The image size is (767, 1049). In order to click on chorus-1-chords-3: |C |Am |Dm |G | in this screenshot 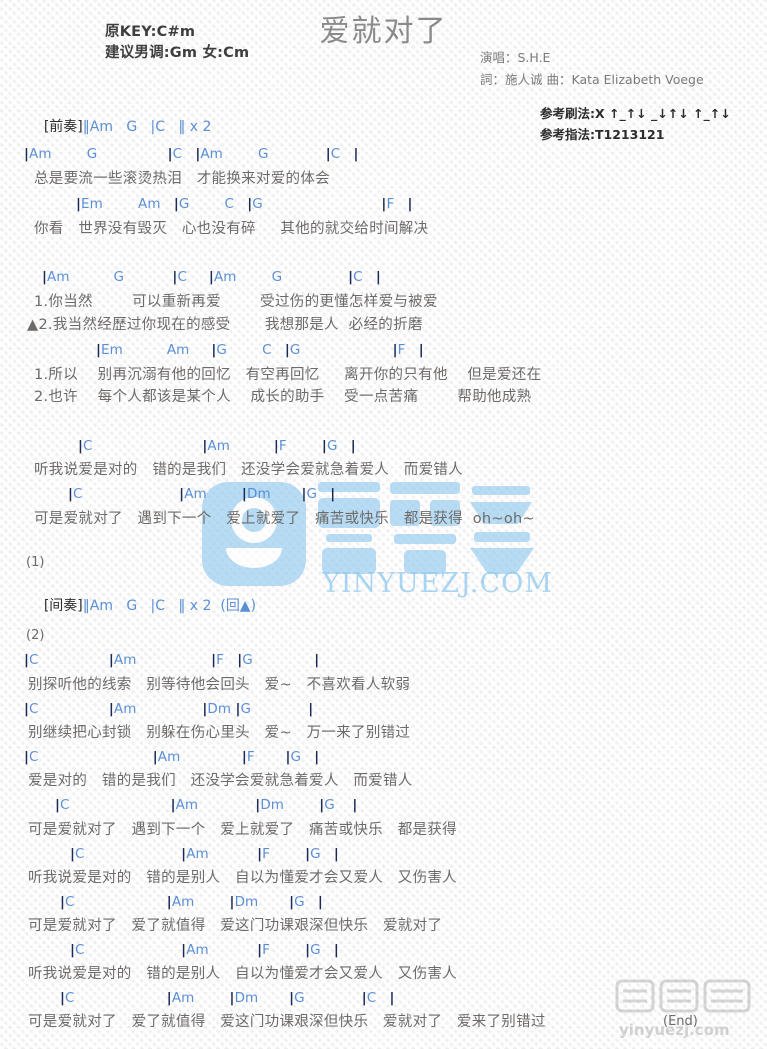, I will do `click(201, 494)`.